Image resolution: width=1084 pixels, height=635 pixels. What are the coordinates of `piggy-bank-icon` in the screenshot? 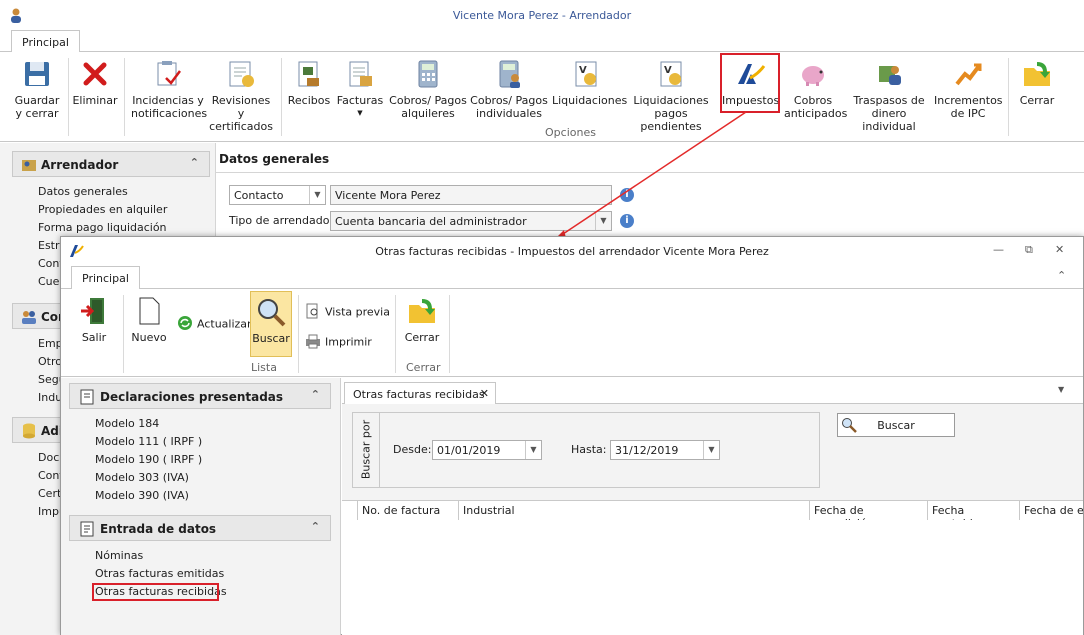 It's located at (813, 74).